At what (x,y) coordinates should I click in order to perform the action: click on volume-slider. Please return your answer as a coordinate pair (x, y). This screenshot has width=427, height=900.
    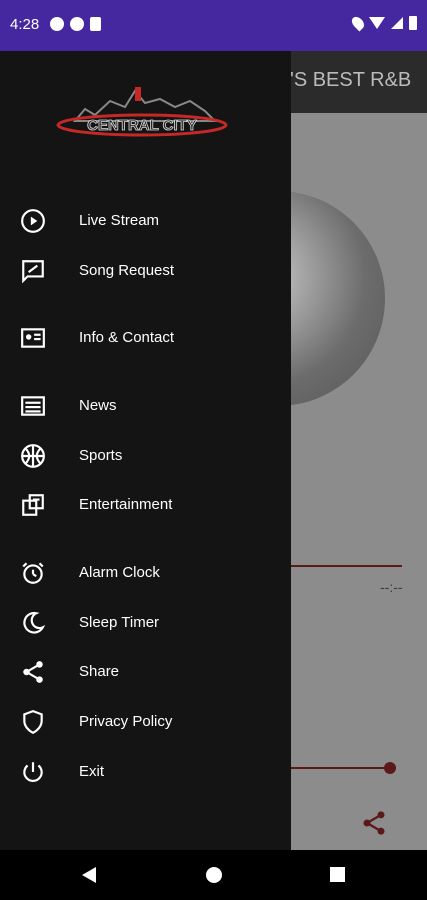
    Looking at the image, I should click on (340, 768).